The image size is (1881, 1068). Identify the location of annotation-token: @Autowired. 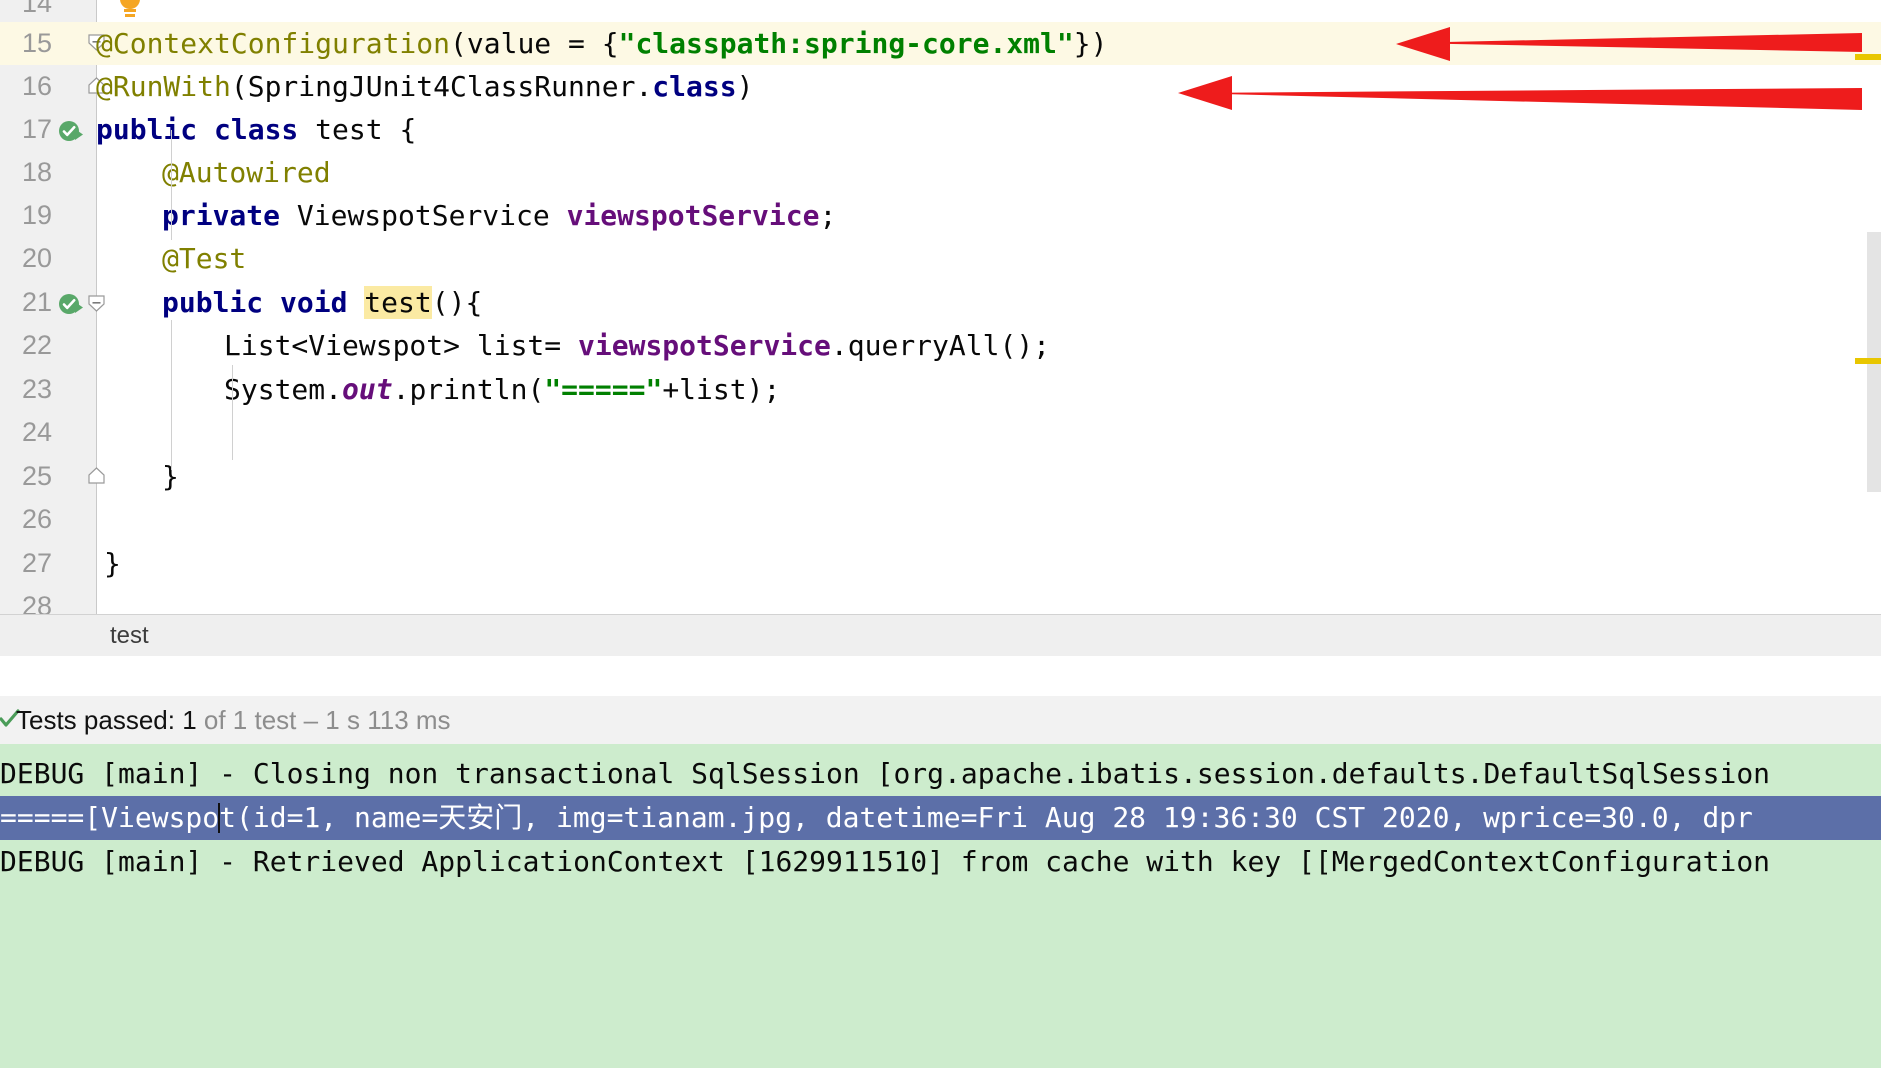
(246, 172).